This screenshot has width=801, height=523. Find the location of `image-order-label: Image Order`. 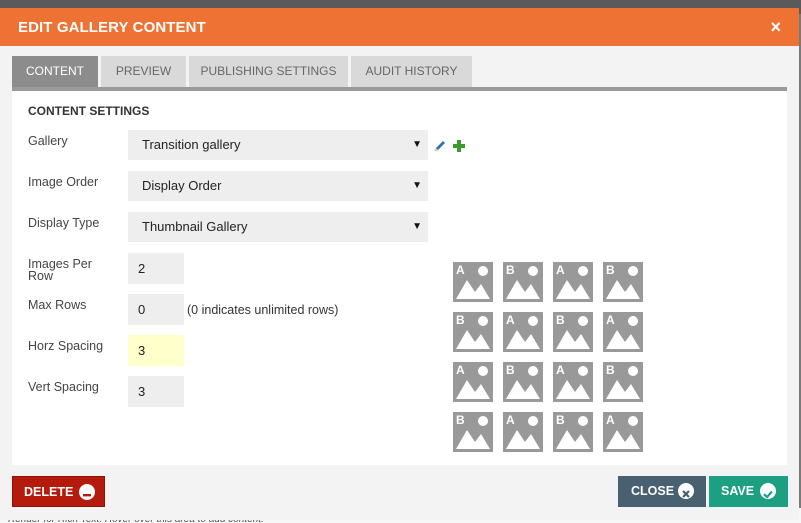

image-order-label: Image Order is located at coordinates (63, 182).